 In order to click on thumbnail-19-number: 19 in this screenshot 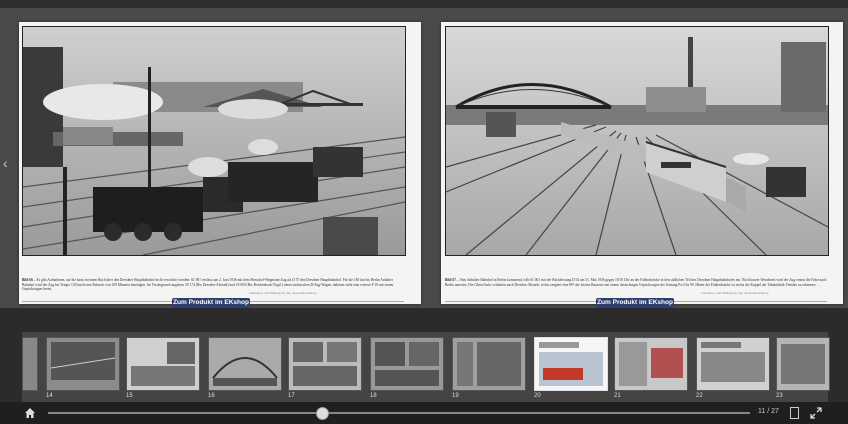, I will do `click(455, 396)`.